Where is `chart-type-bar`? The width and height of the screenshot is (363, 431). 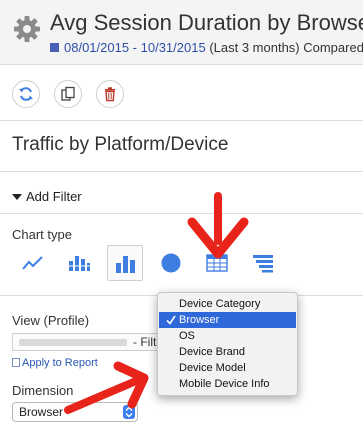 chart-type-bar is located at coordinates (125, 263).